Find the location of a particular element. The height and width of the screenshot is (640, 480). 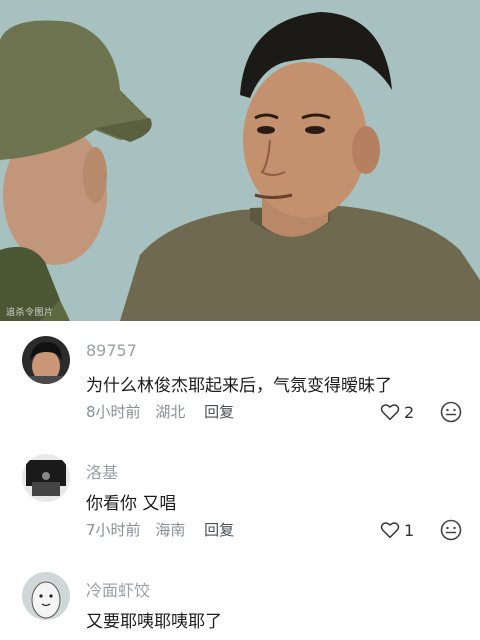

video-watermark: 追杀令图片 is located at coordinates (30, 313).